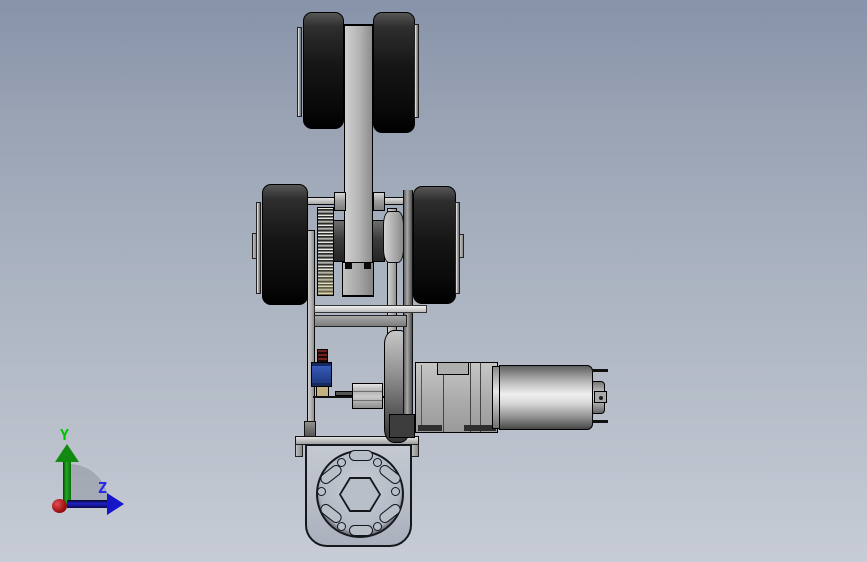  I want to click on y-axis-arrow-icon, so click(67, 453).